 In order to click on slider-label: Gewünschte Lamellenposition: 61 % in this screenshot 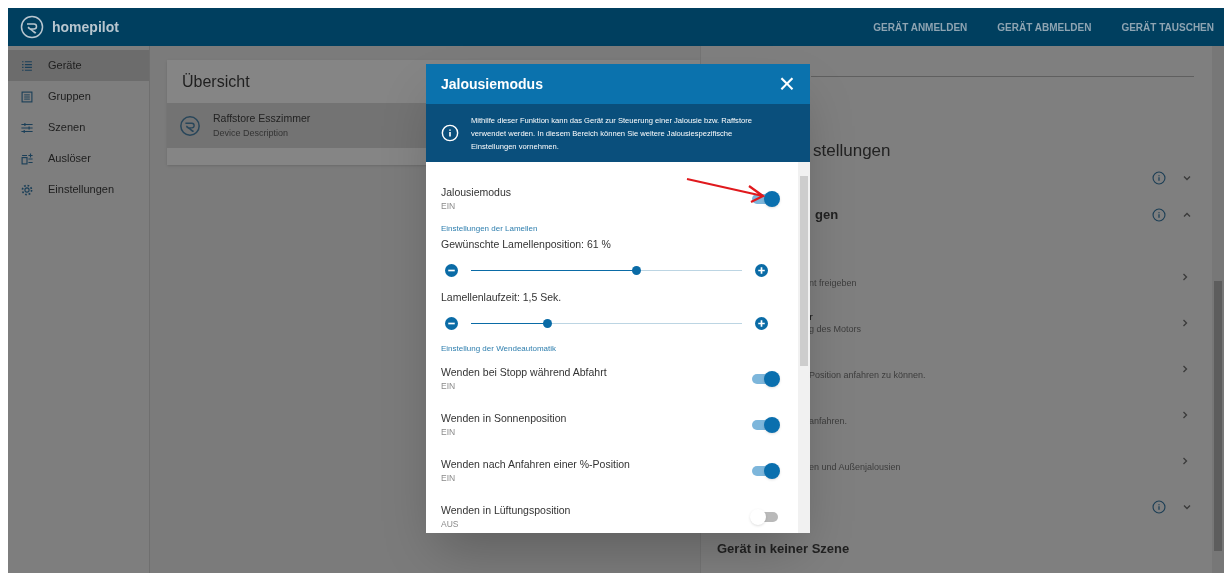, I will do `click(526, 244)`.